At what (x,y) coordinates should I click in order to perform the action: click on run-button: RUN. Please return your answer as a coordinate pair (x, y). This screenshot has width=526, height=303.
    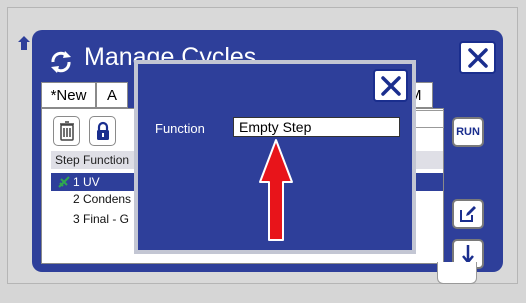
    Looking at the image, I should click on (468, 132).